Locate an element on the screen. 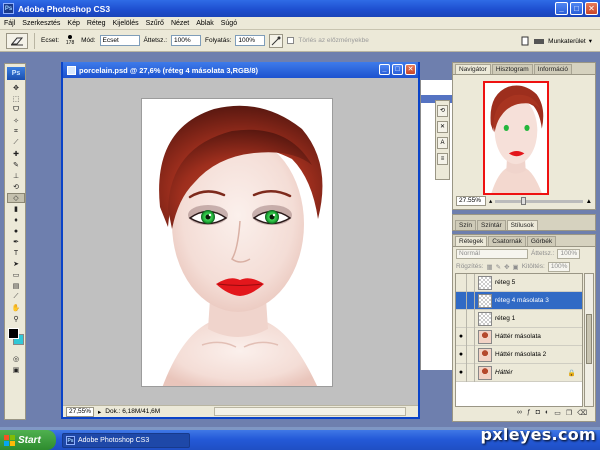  color-swatches is located at coordinates (15, 339).